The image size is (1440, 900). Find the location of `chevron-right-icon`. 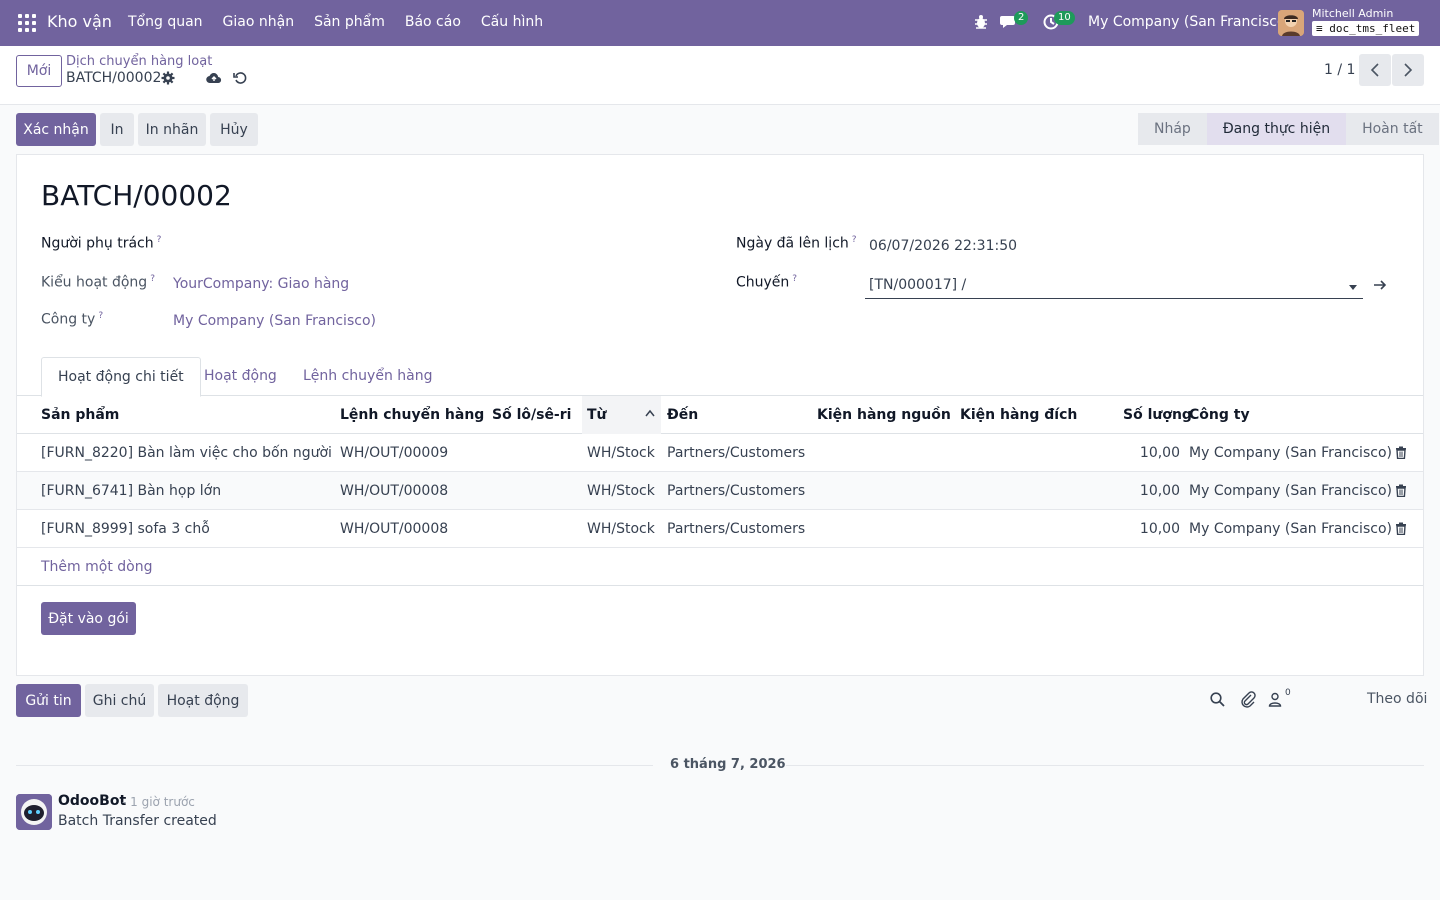

chevron-right-icon is located at coordinates (1408, 70).